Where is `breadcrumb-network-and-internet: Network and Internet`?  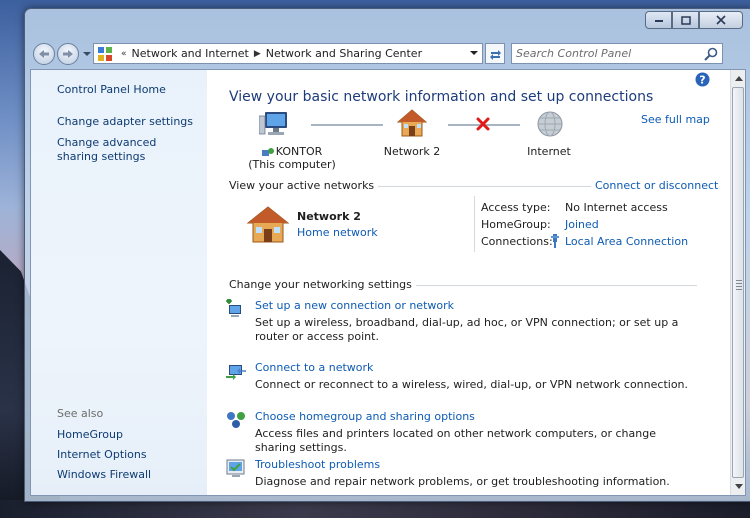 breadcrumb-network-and-internet: Network and Internet is located at coordinates (190, 53).